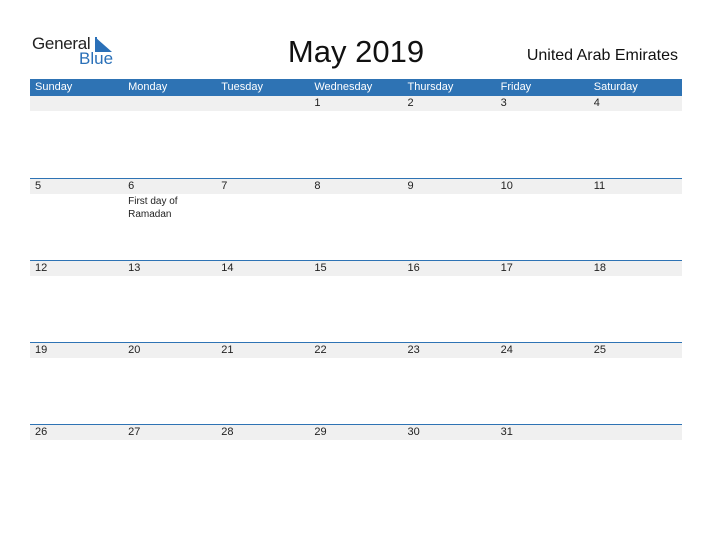 The image size is (712, 550). Describe the element at coordinates (148, 87) in the screenshot. I see `weekday-monday: Monday` at that location.